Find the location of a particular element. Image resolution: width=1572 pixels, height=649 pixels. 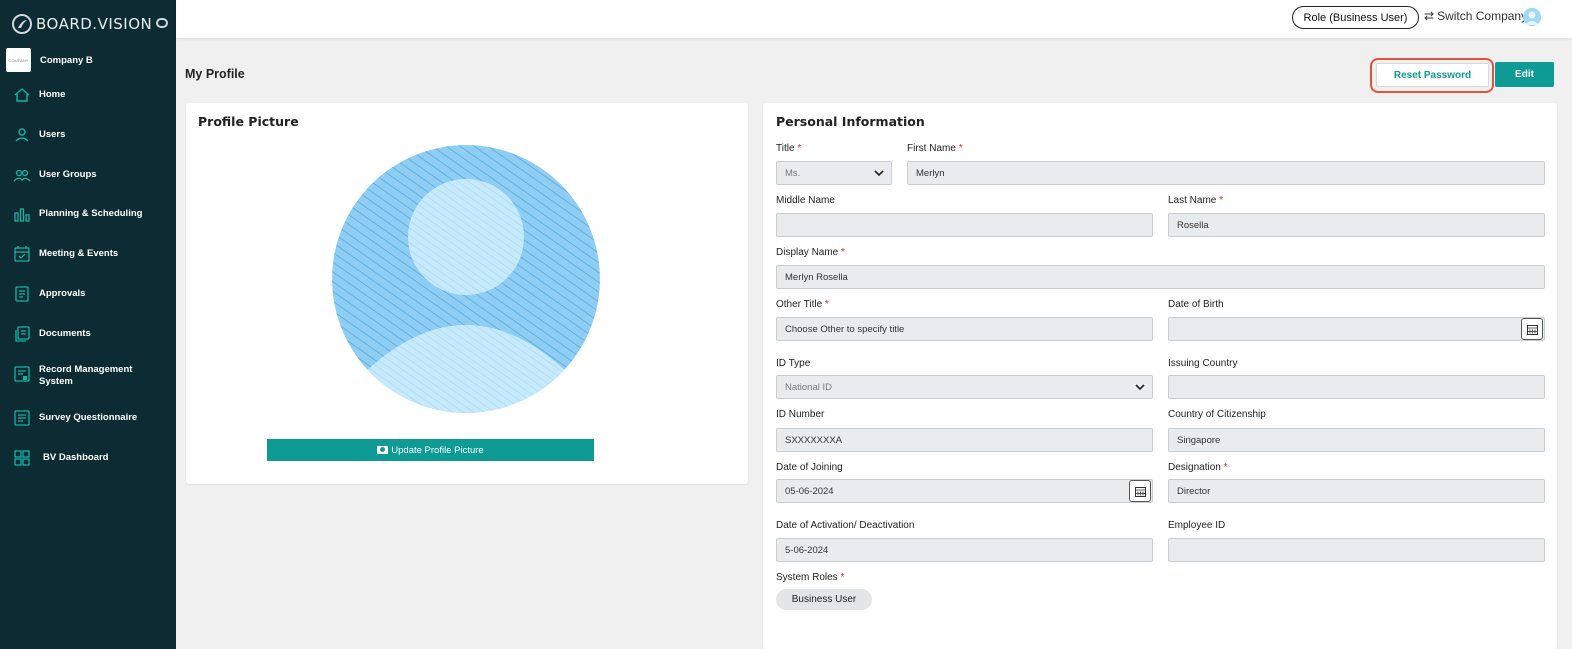

role-chip: Business User is located at coordinates (824, 599).